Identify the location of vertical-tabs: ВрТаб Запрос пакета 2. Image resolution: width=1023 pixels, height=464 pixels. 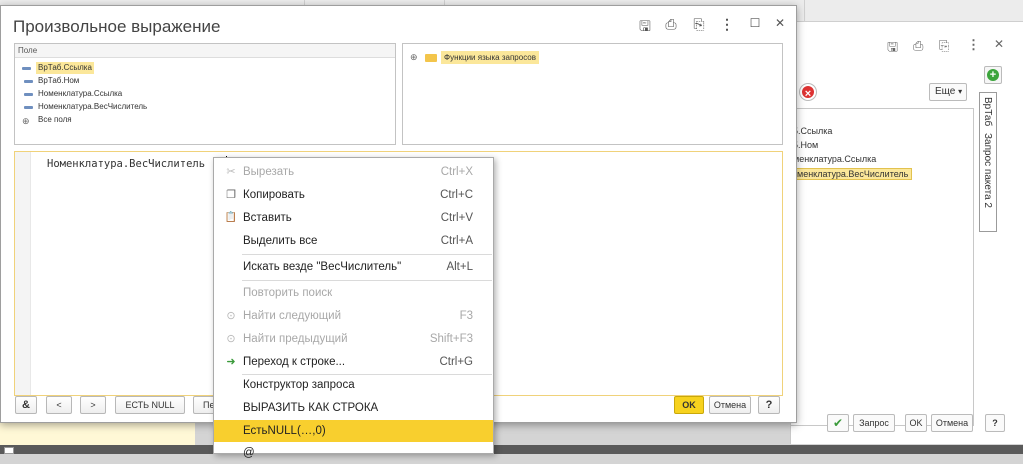
(988, 162).